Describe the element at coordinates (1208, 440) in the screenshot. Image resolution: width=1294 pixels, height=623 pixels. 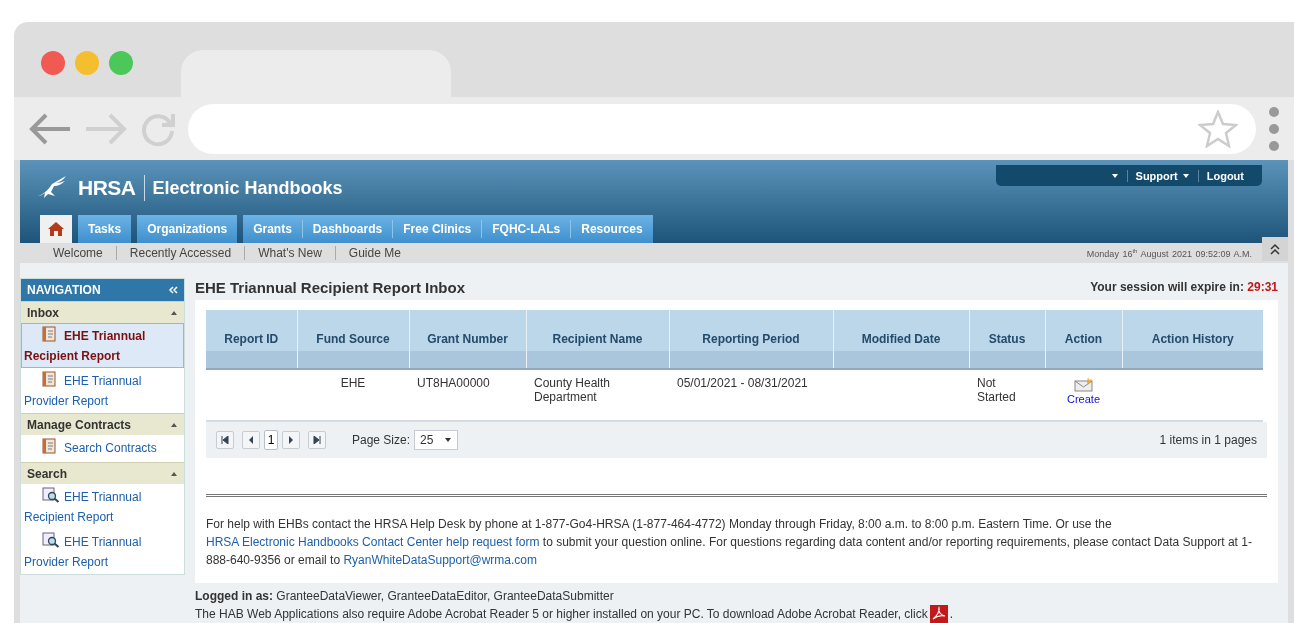
I see `pager-summary: 1 items in 1 pages` at that location.